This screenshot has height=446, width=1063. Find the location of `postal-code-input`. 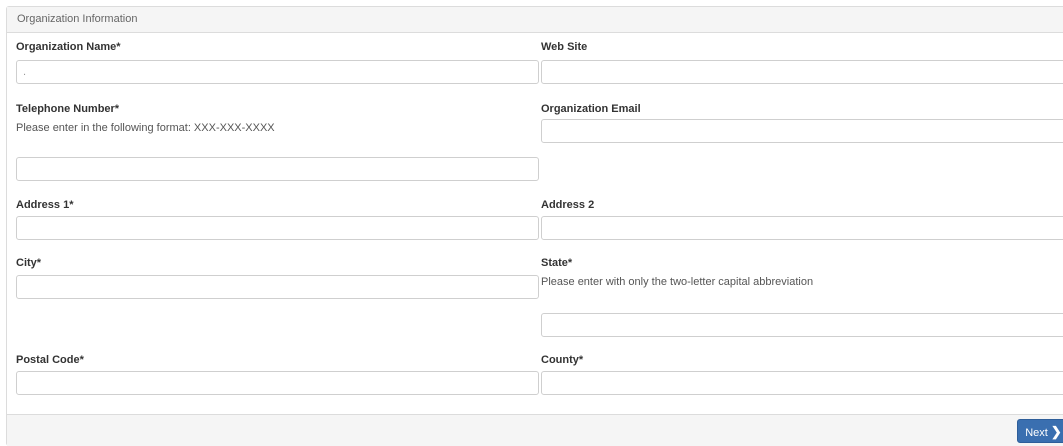

postal-code-input is located at coordinates (277, 383).